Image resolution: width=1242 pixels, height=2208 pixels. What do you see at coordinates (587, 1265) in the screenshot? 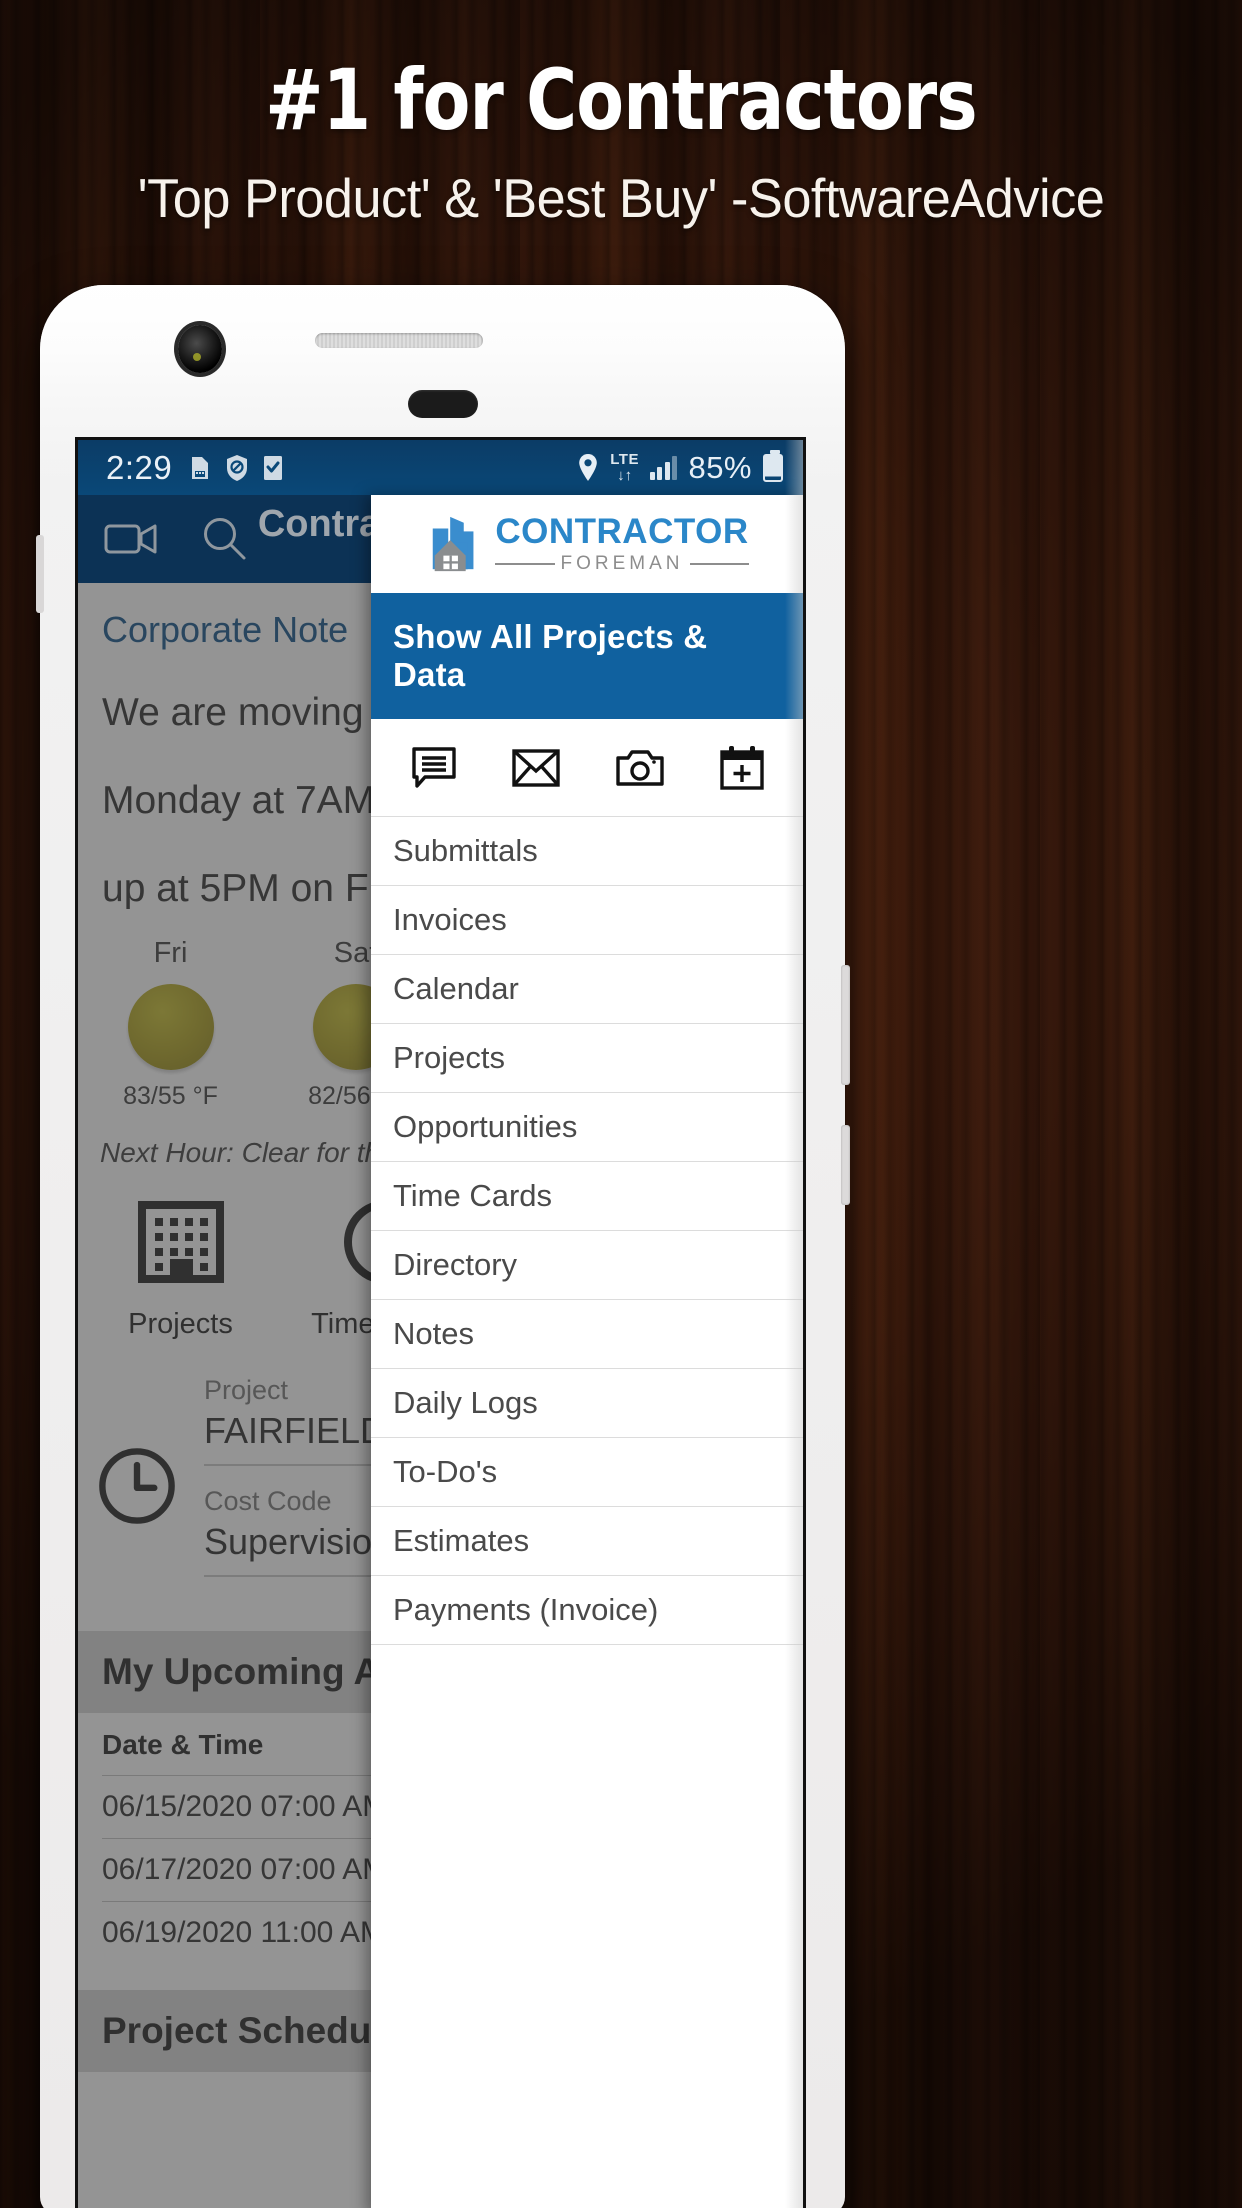
I see `drawer-item-directory: Directory` at bounding box center [587, 1265].